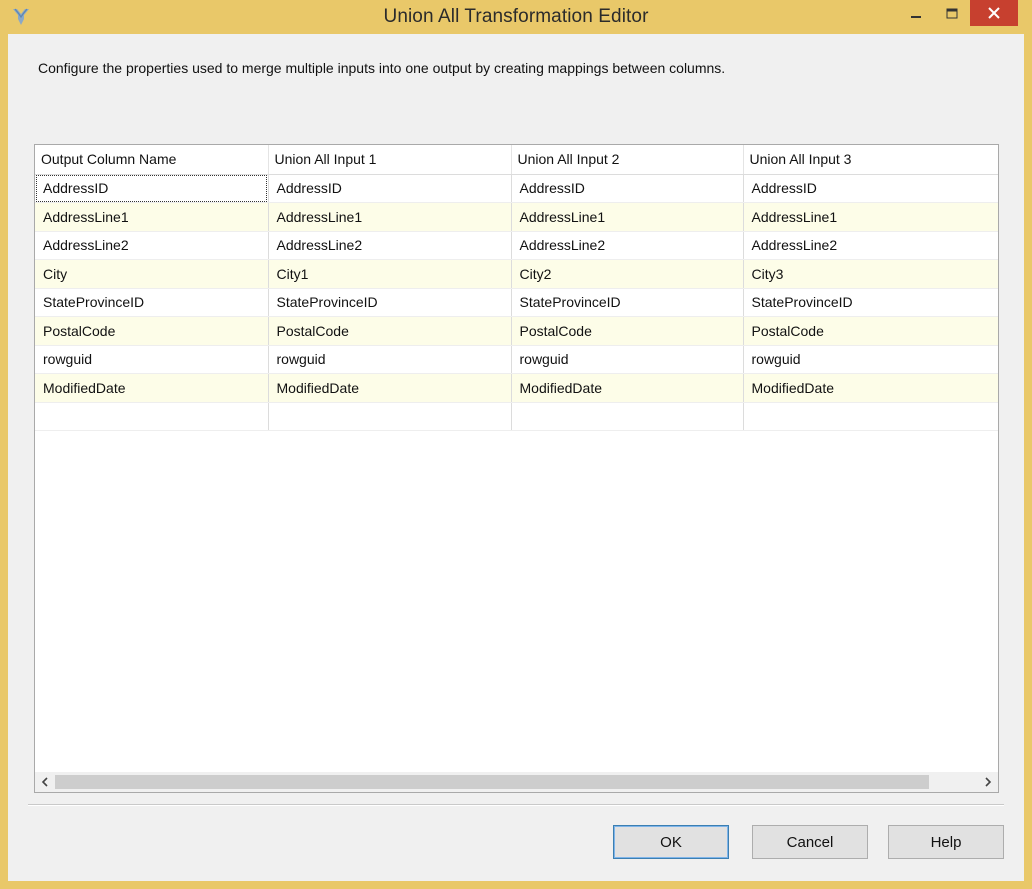  Describe the element at coordinates (870, 388) in the screenshot. I see `input-3-cell: ModifiedDate` at that location.